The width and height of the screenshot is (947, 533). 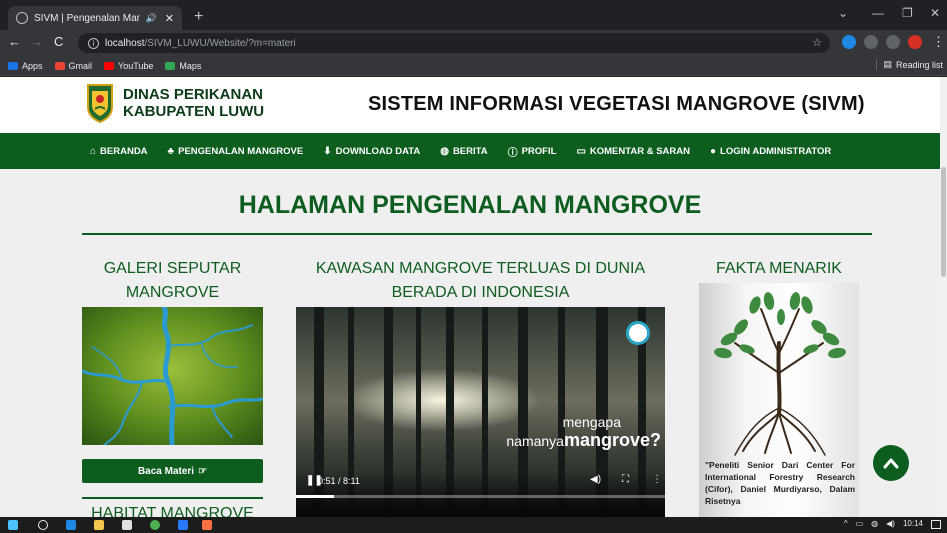 What do you see at coordinates (595, 479) in the screenshot?
I see `volume-icon: ◀)` at bounding box center [595, 479].